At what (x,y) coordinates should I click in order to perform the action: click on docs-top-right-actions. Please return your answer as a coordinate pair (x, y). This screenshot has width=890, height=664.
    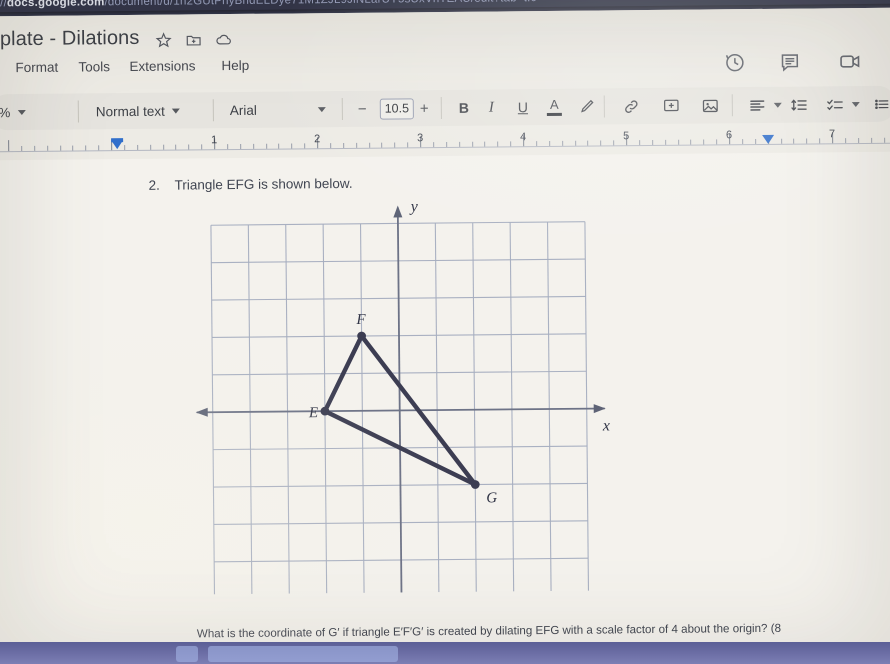
    Looking at the image, I should click on (797, 69).